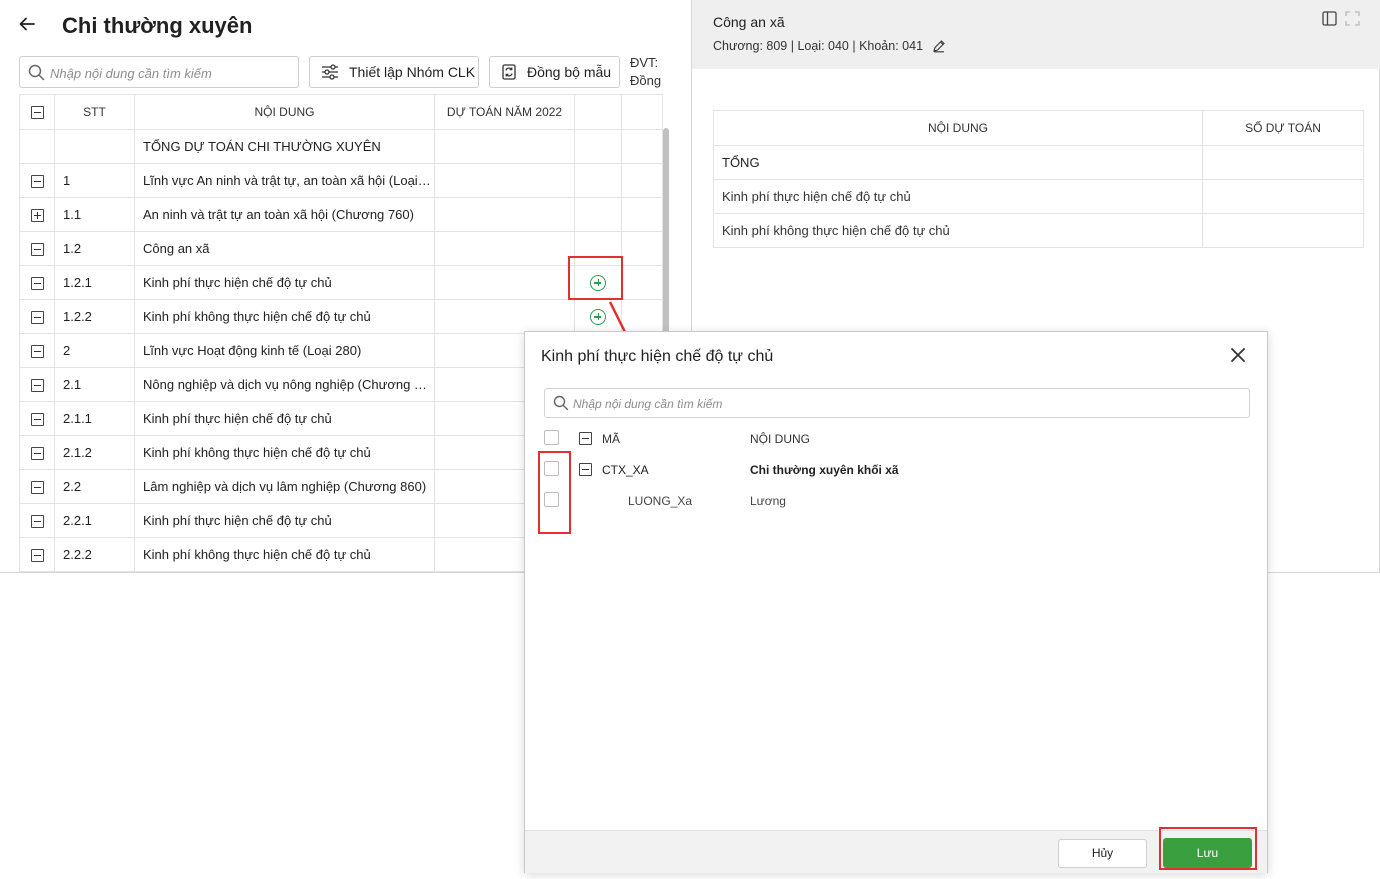 Image resolution: width=1380 pixels, height=879 pixels. Describe the element at coordinates (284, 520) in the screenshot. I see `row-content: Kinh phí thực hiện chế độ tự chủ` at that location.